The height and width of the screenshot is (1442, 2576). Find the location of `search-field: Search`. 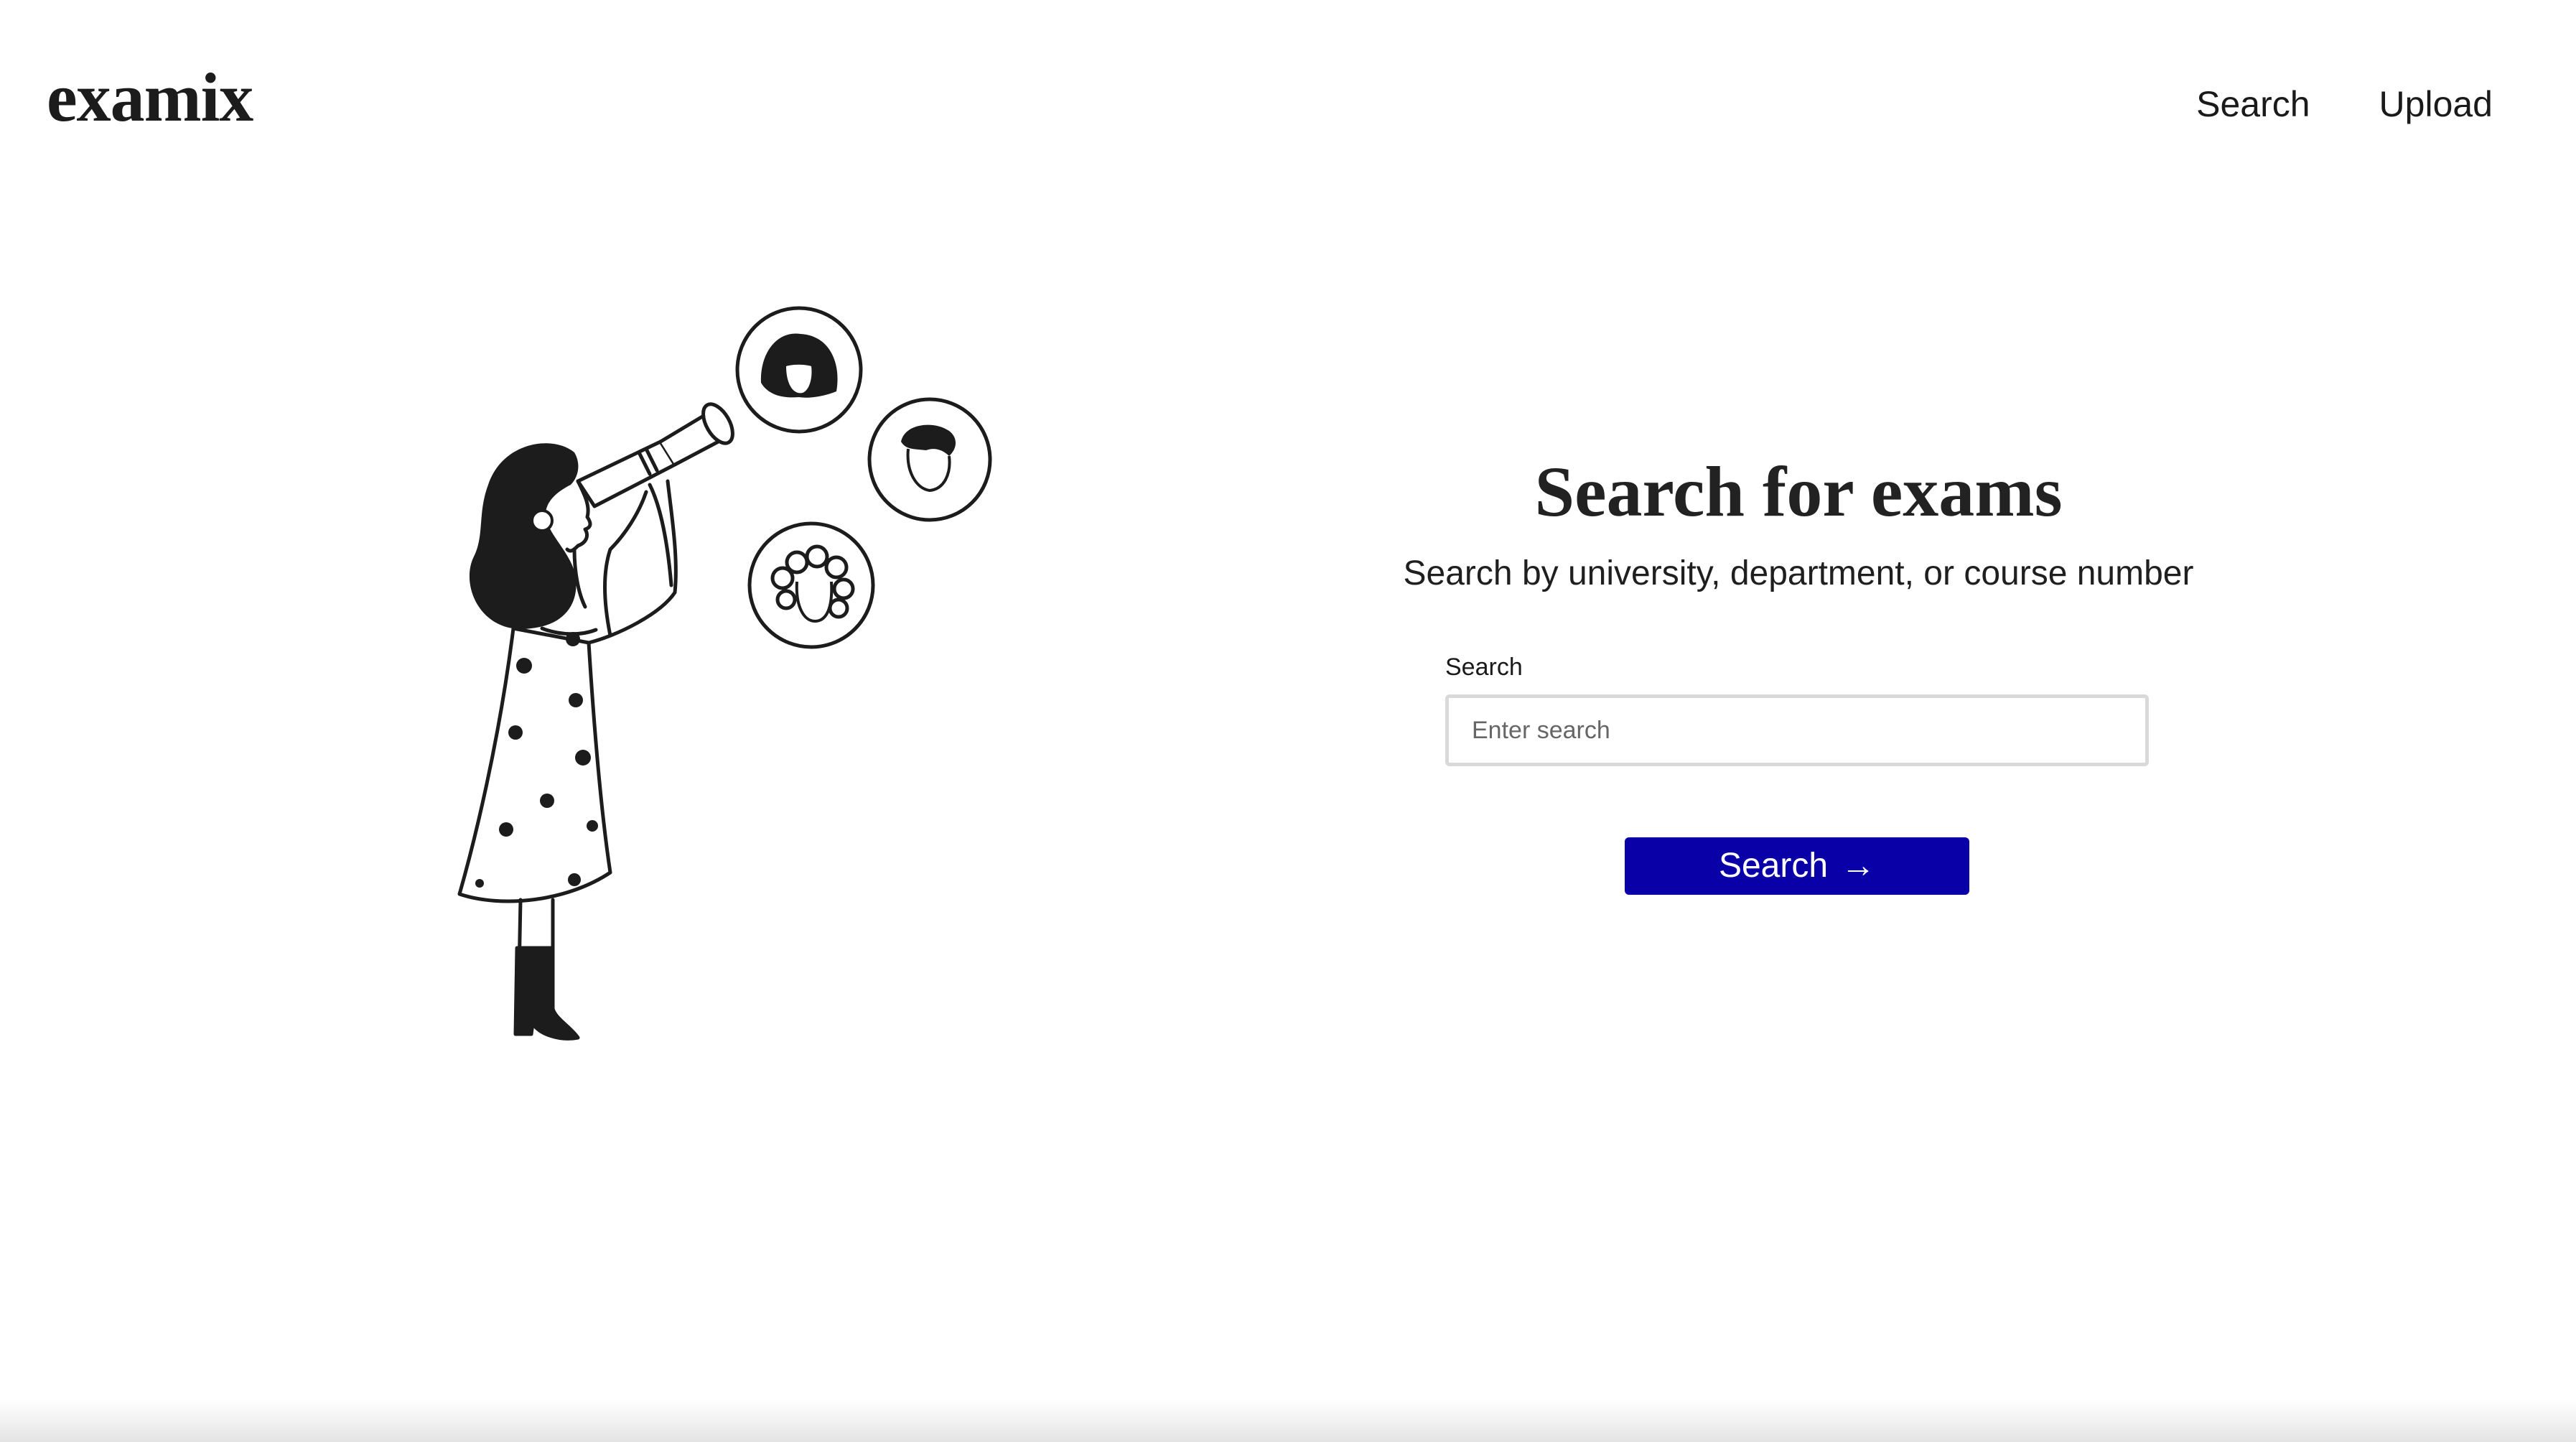

search-field: Search is located at coordinates (1797, 709).